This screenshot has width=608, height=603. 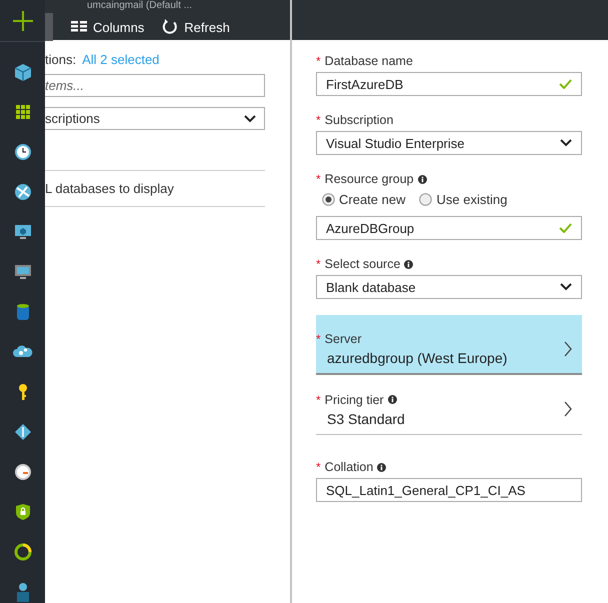 What do you see at coordinates (417, 358) in the screenshot?
I see `field-value: azuredbgroup (West Europe)` at bounding box center [417, 358].